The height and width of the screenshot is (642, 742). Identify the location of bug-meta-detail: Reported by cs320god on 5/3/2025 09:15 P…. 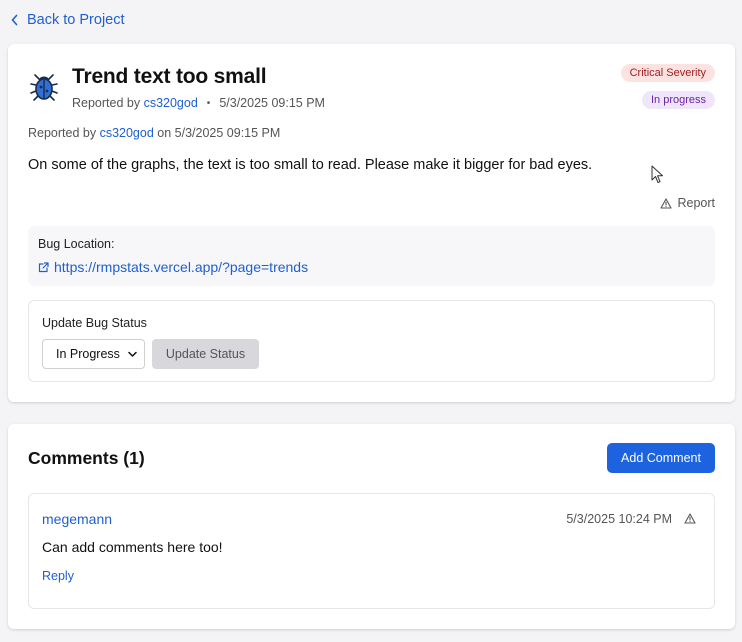
(154, 133).